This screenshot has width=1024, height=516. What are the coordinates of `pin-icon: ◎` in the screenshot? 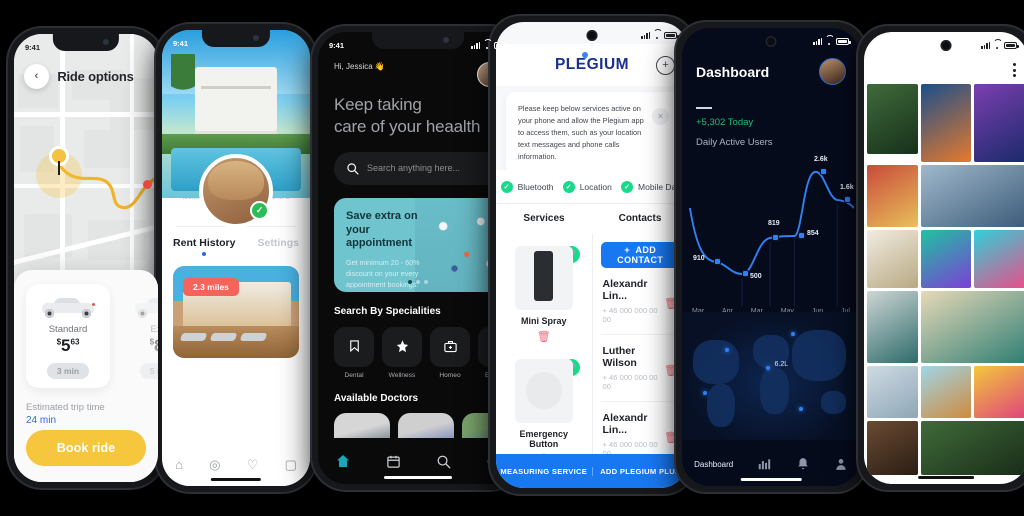 It's located at (214, 464).